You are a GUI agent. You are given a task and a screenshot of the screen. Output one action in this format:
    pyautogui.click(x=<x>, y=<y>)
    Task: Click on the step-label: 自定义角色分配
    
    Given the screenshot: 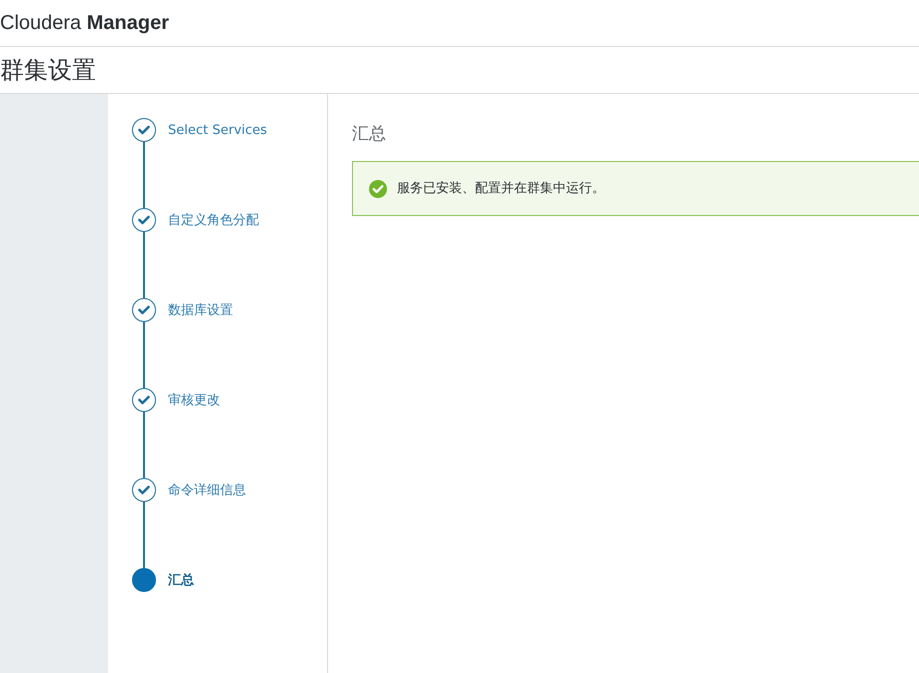 What is the action you would take?
    pyautogui.click(x=213, y=220)
    